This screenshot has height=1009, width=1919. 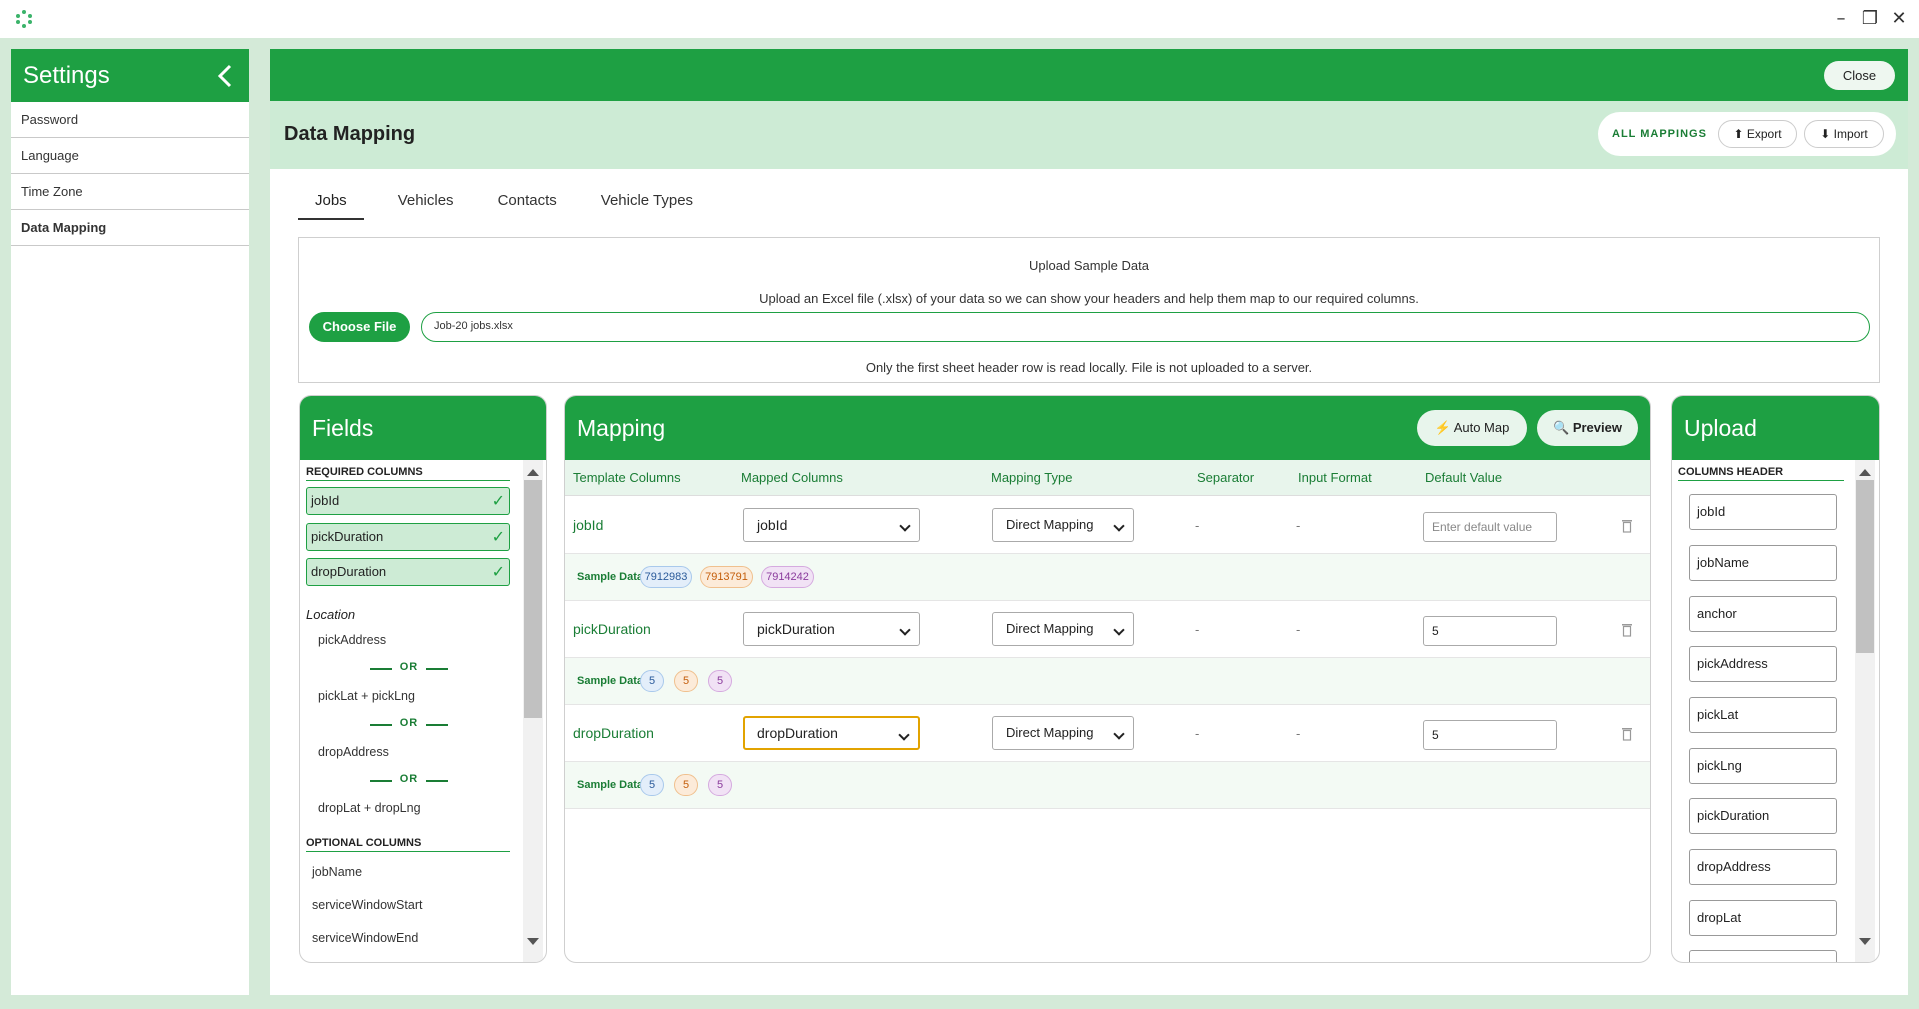 What do you see at coordinates (423, 428) in the screenshot?
I see `fields-title: Fields` at bounding box center [423, 428].